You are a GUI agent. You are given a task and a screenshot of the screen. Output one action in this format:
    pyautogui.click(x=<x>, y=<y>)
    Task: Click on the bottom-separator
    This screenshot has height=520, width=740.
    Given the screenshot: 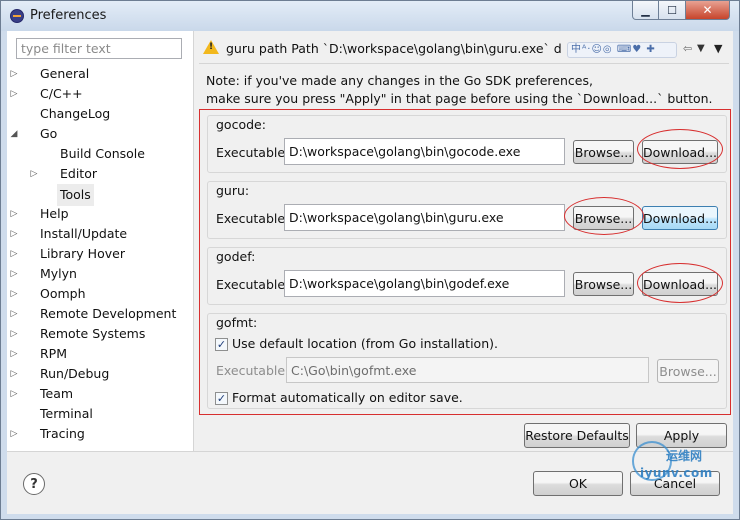 What is the action you would take?
    pyautogui.click(x=370, y=451)
    